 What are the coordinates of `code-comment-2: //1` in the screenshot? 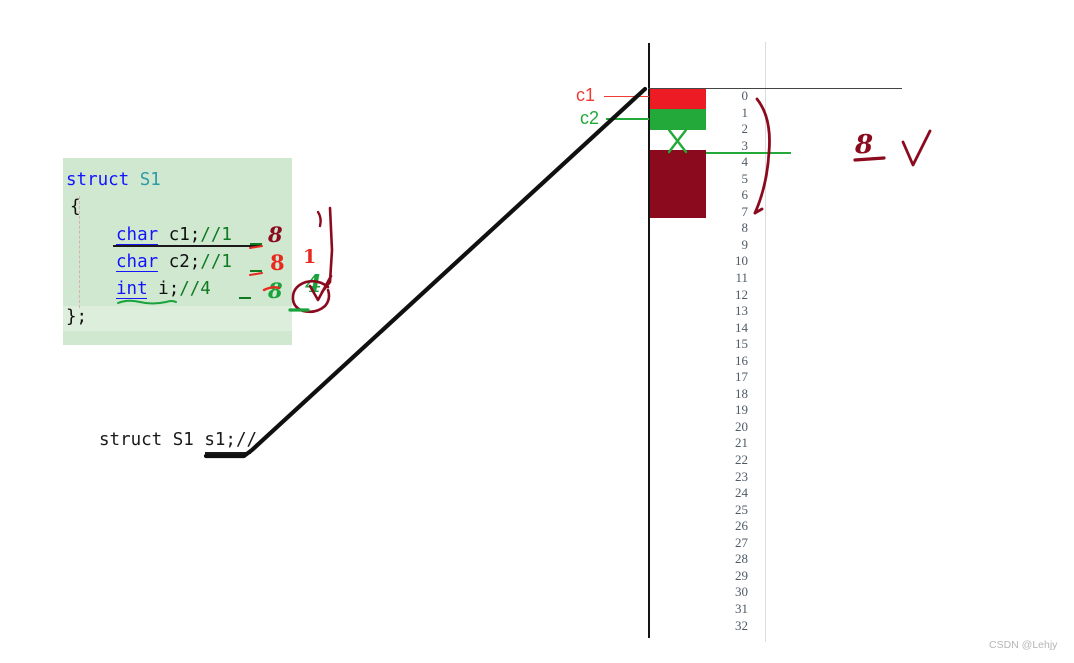 It's located at (216, 262).